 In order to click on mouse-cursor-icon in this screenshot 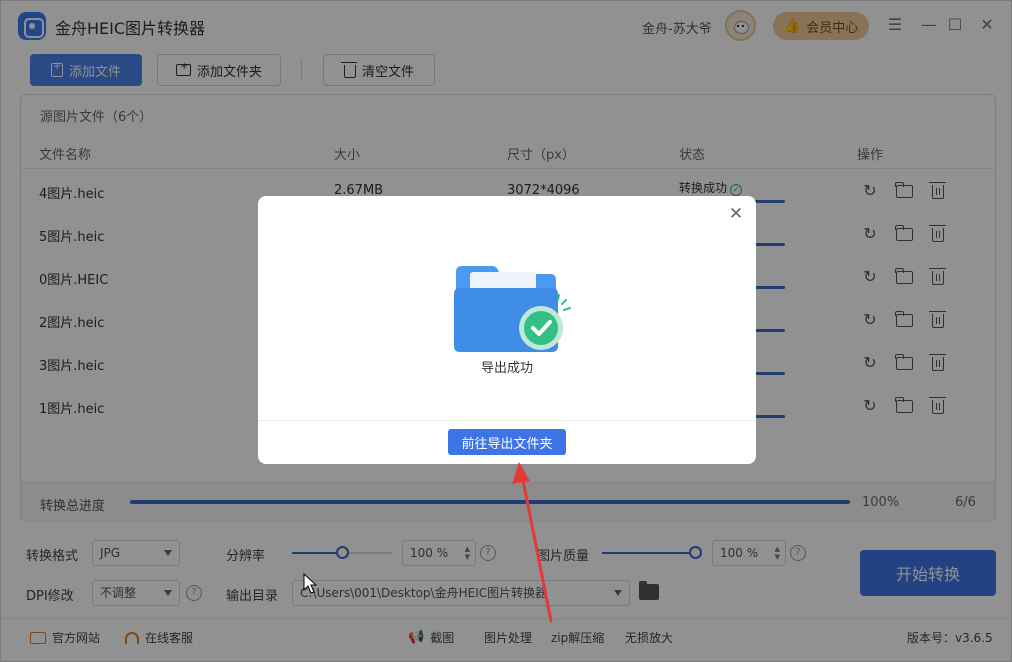, I will do `click(310, 583)`.